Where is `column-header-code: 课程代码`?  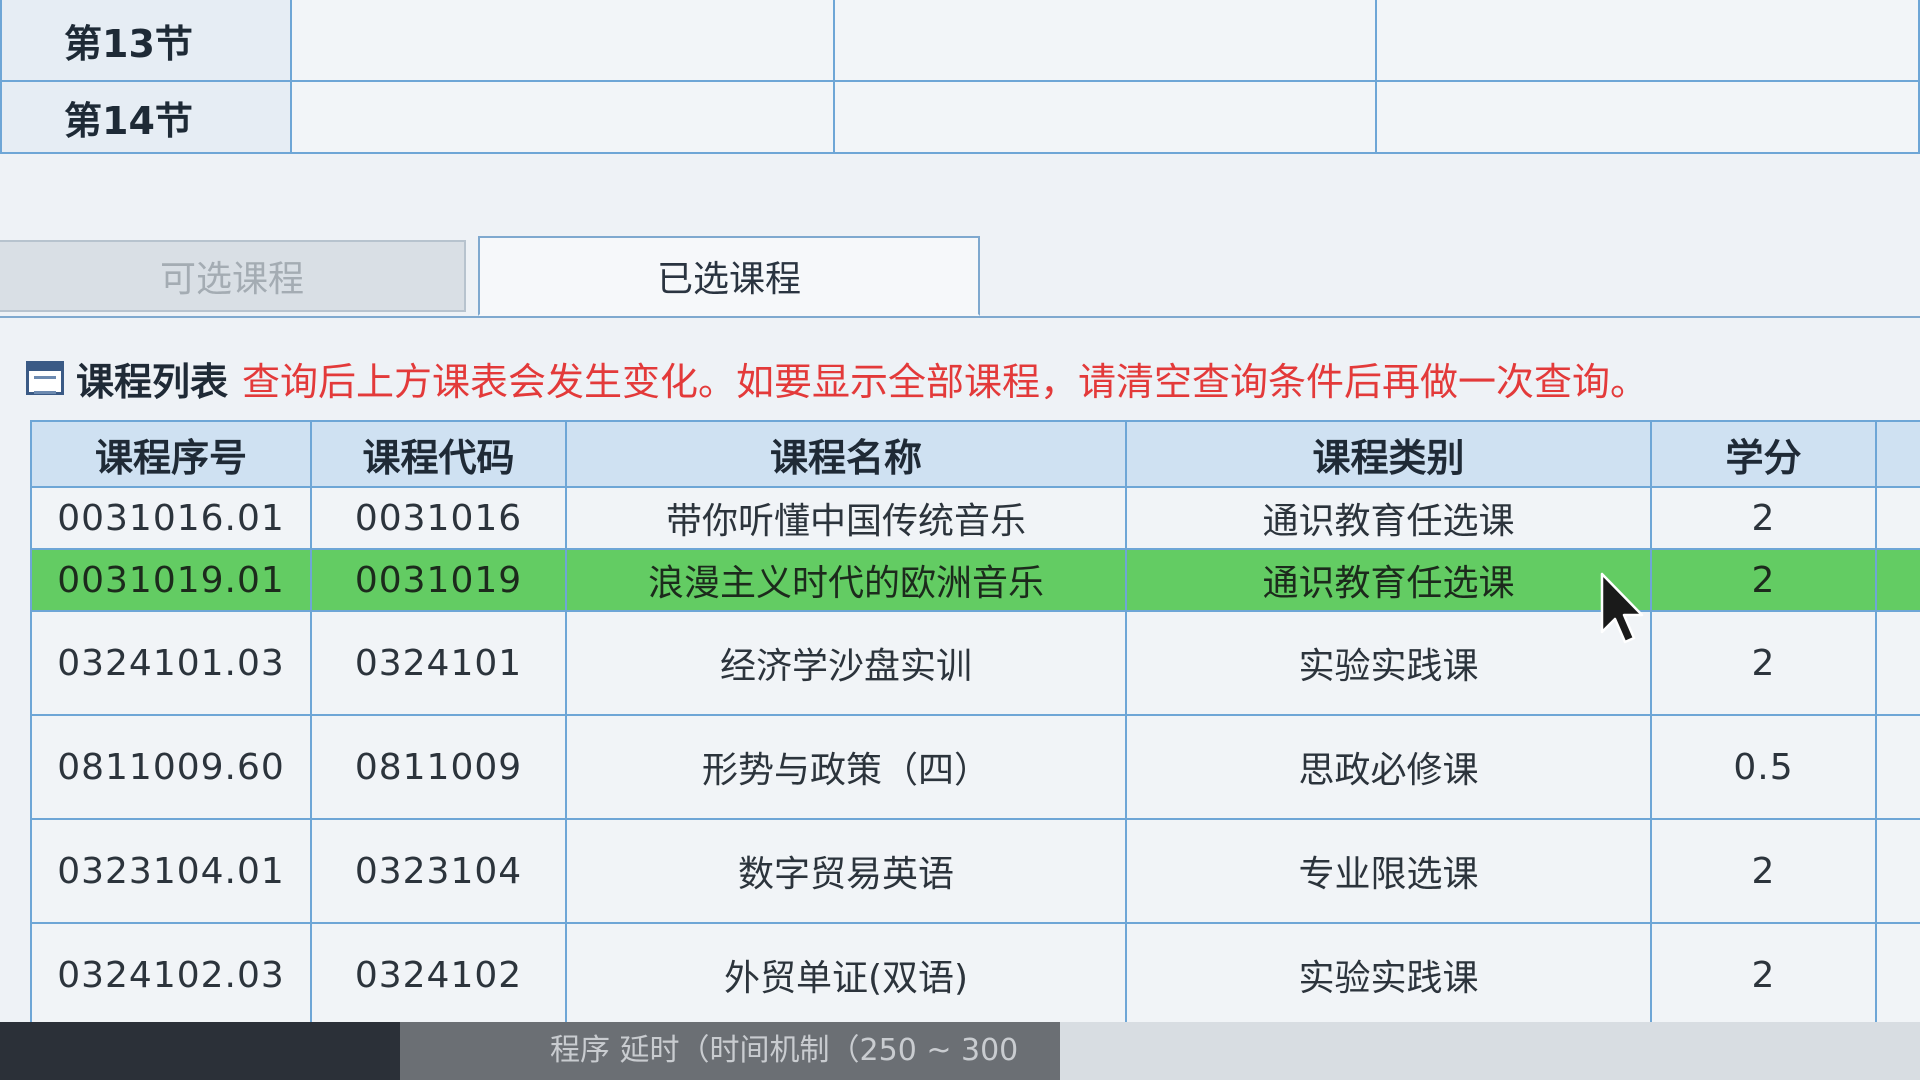 column-header-code: 课程代码 is located at coordinates (438, 454).